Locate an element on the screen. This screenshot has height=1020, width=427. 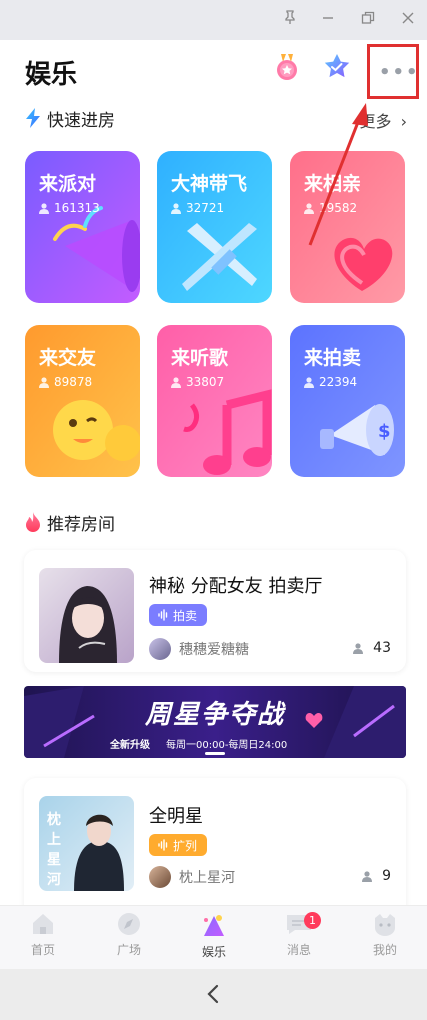
room-cover-image is located at coordinates (86, 615).